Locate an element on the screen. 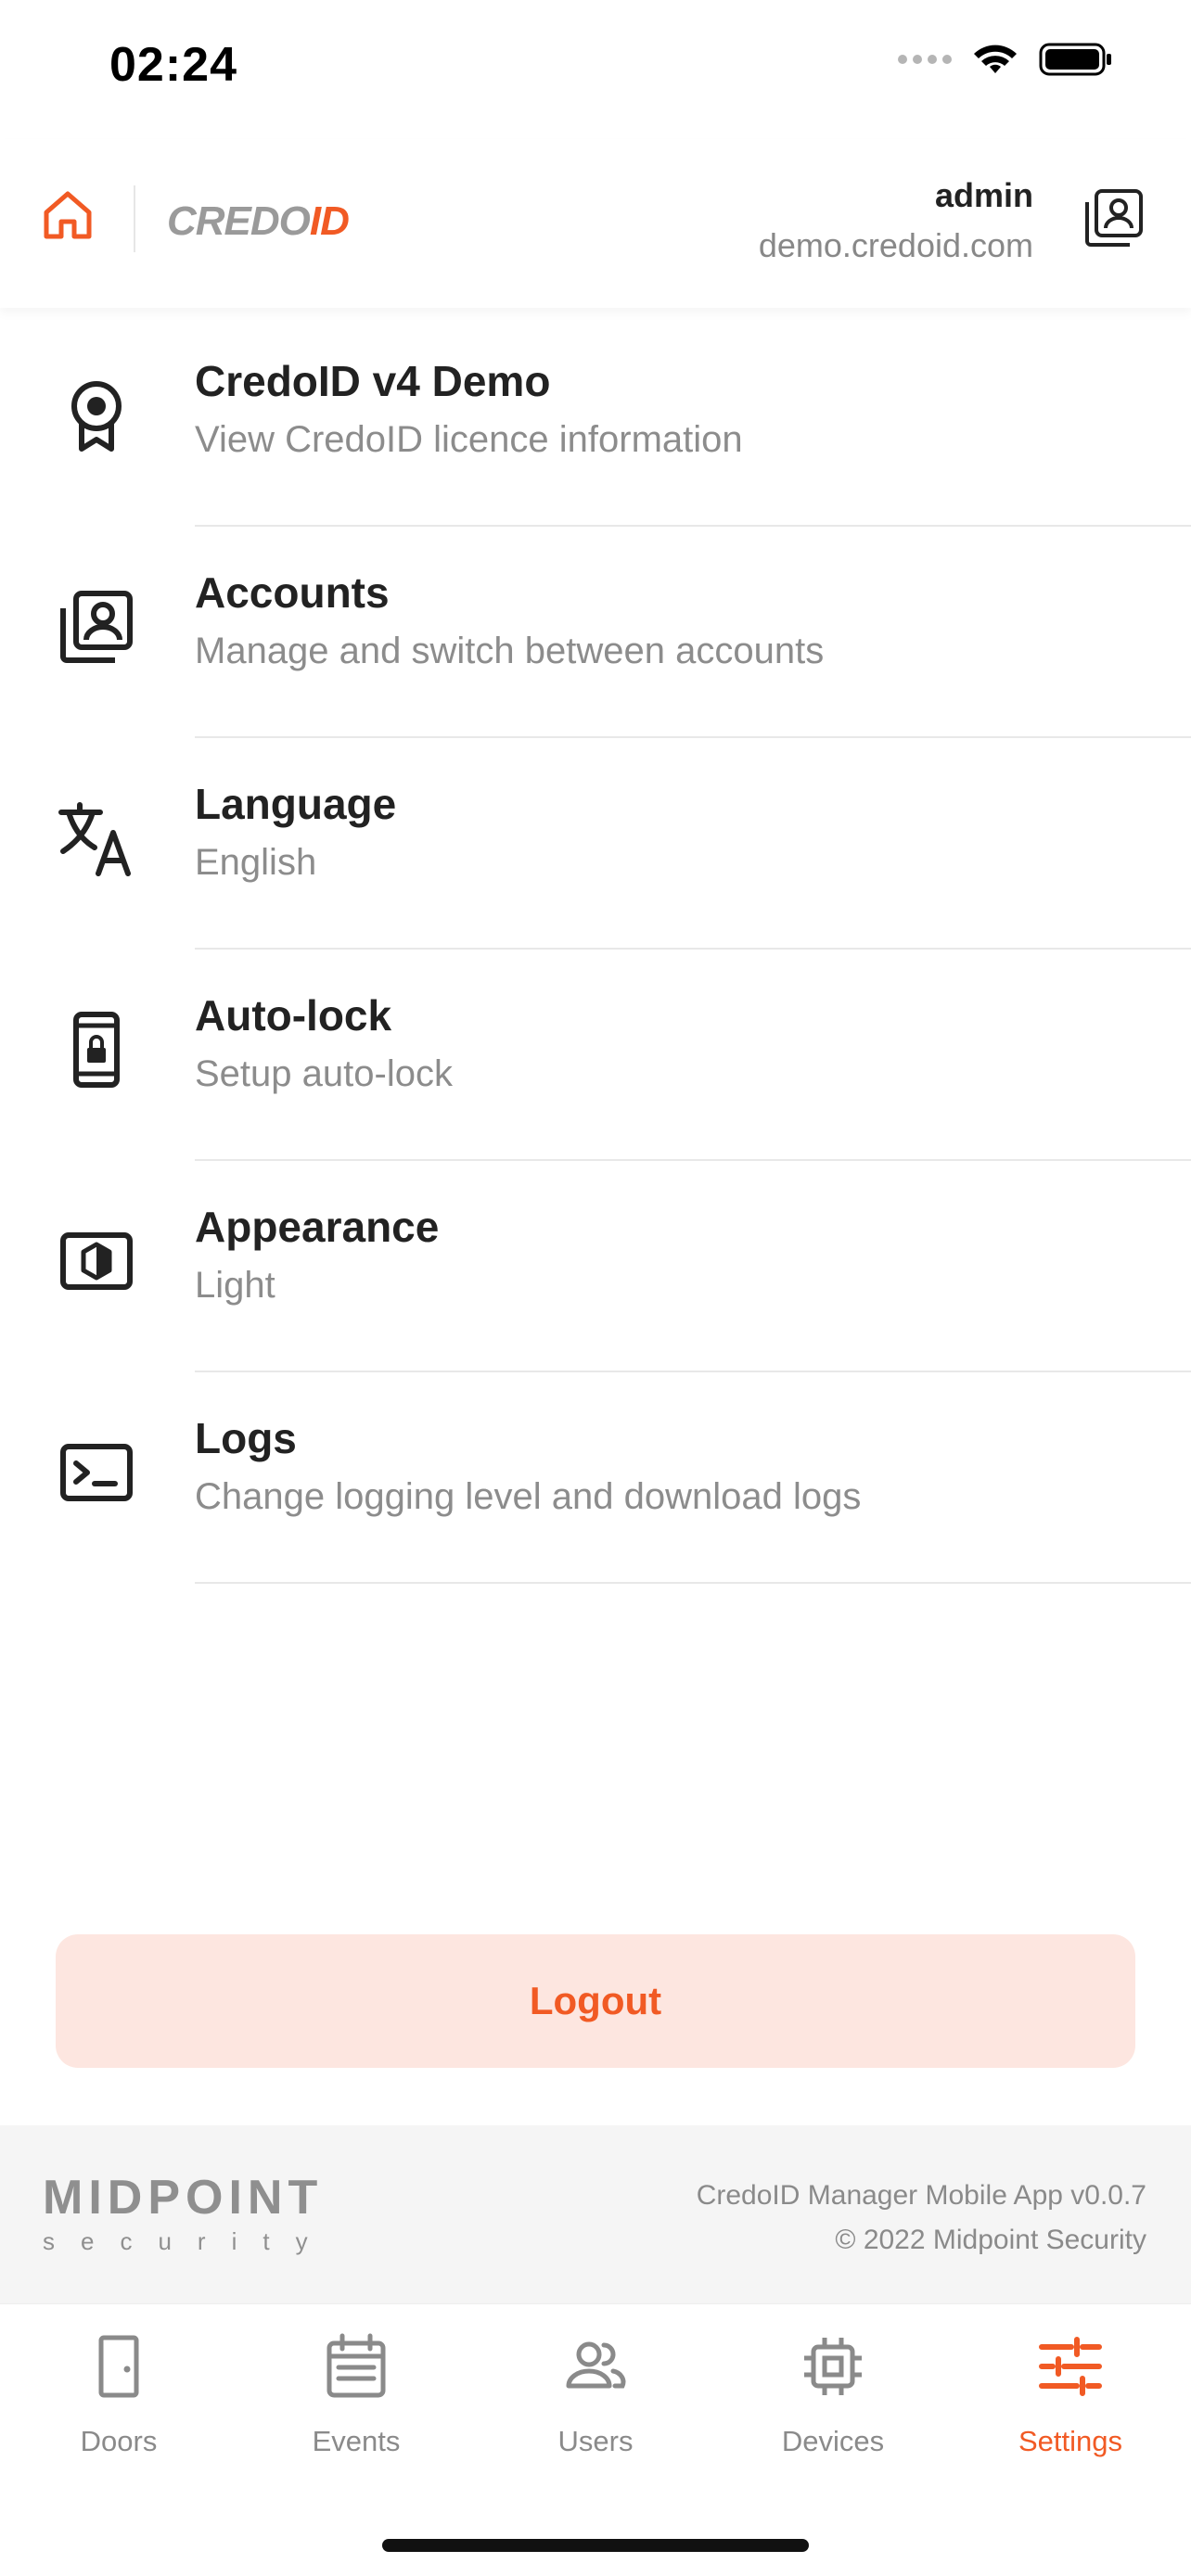 The width and height of the screenshot is (1191, 2576). tab-doors: Doors is located at coordinates (118, 2404).